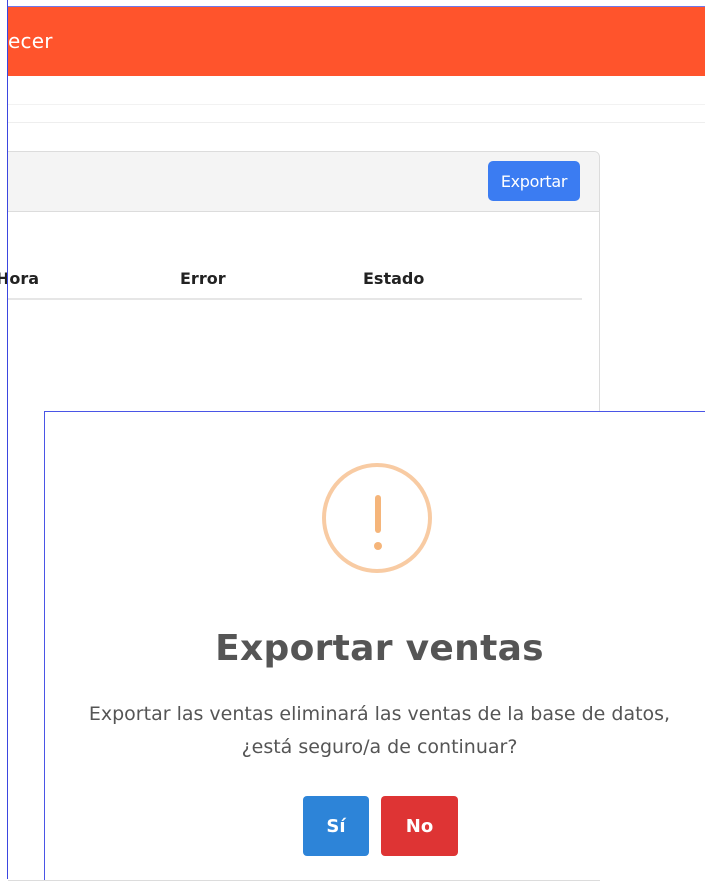  Describe the element at coordinates (303, 182) in the screenshot. I see `card-header: Exportar` at that location.